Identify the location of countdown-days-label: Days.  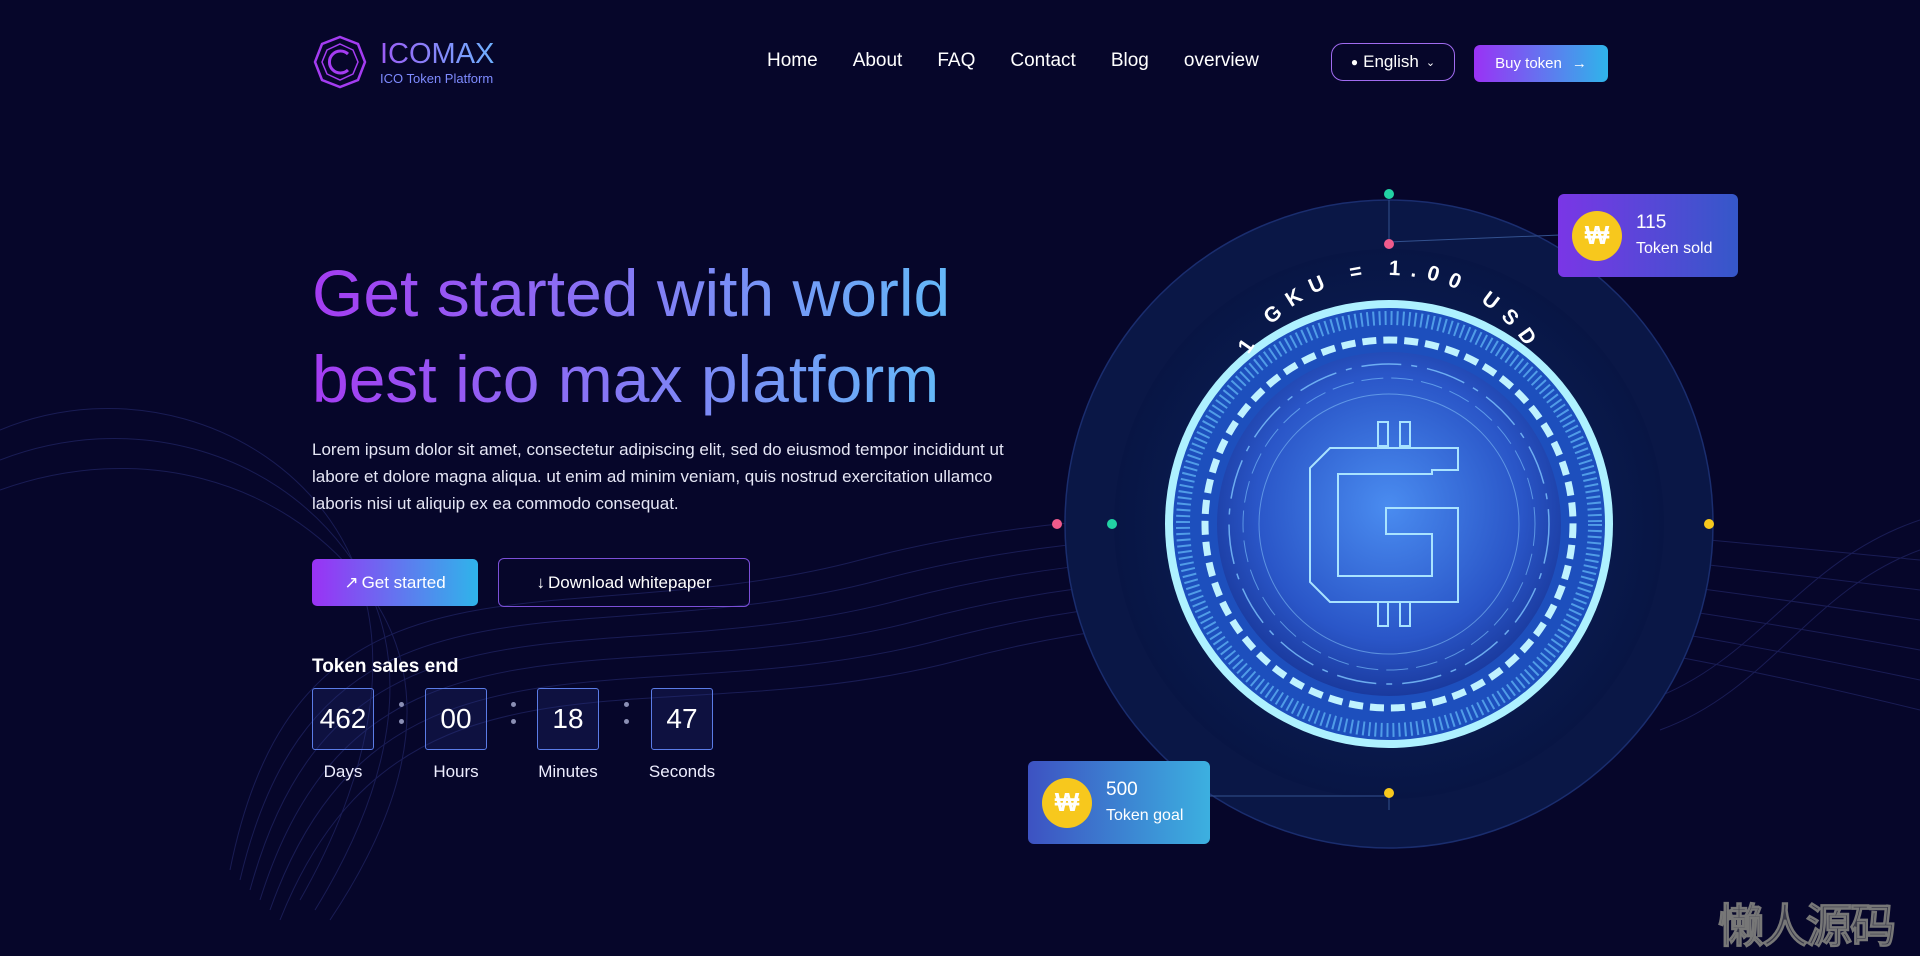
(343, 771).